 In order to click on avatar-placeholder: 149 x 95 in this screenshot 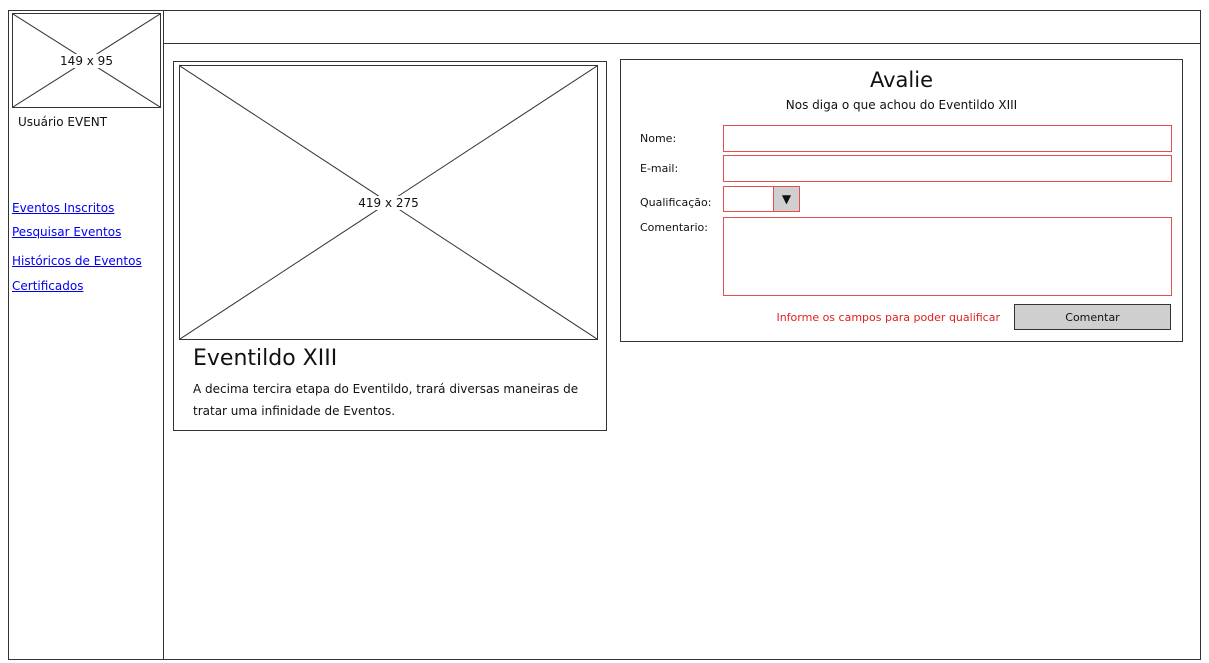, I will do `click(86, 60)`.